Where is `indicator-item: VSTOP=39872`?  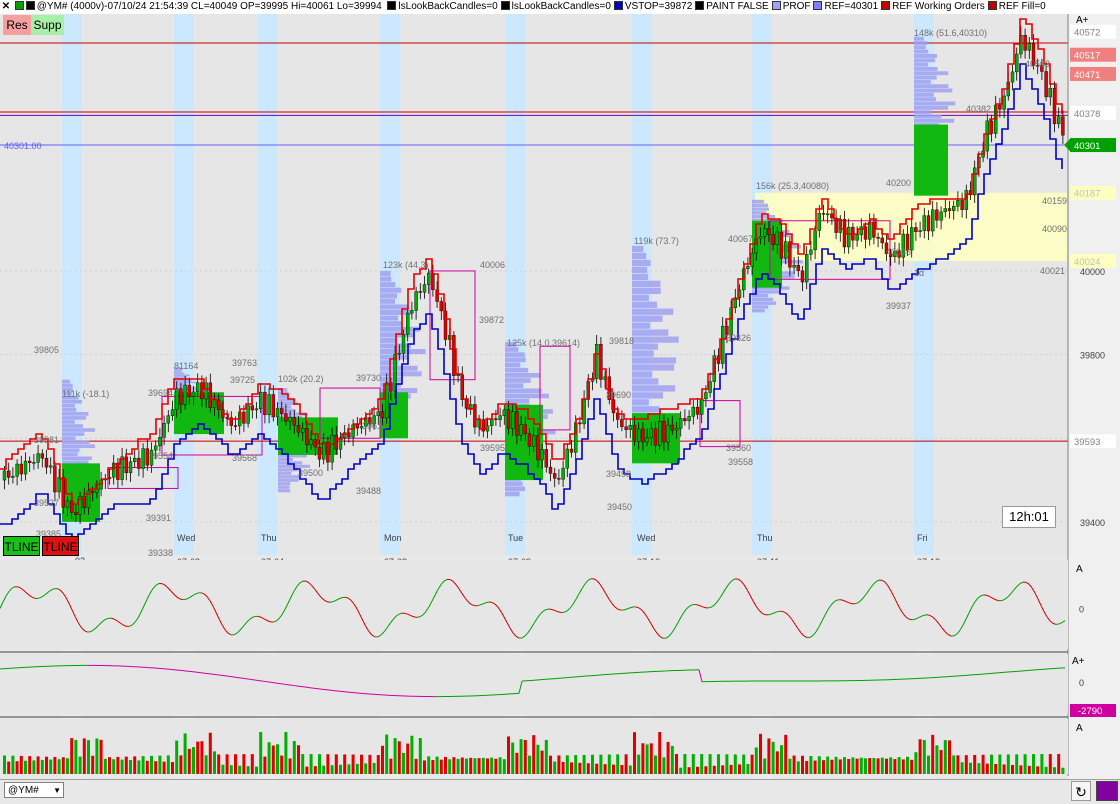 indicator-item: VSTOP=39872 is located at coordinates (653, 7).